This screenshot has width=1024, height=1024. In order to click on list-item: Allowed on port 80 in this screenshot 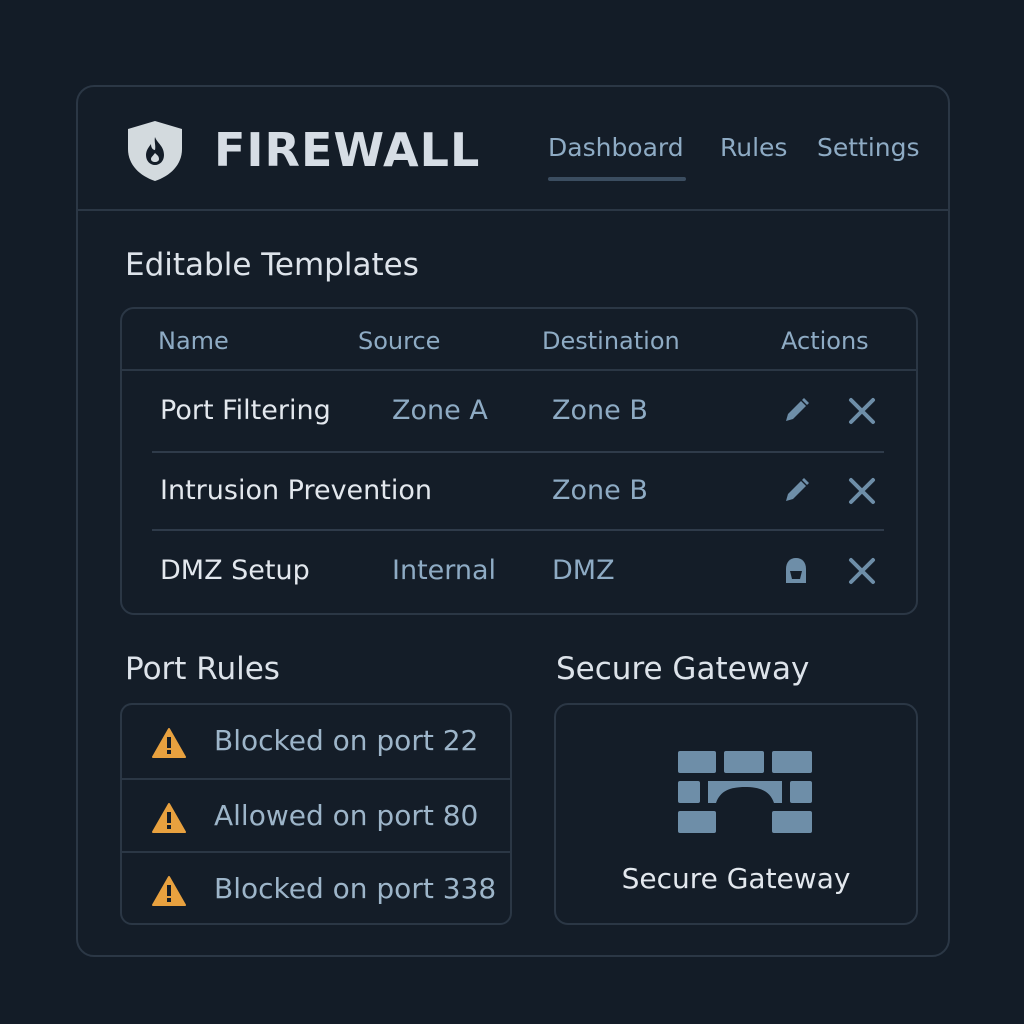, I will do `click(316, 814)`.